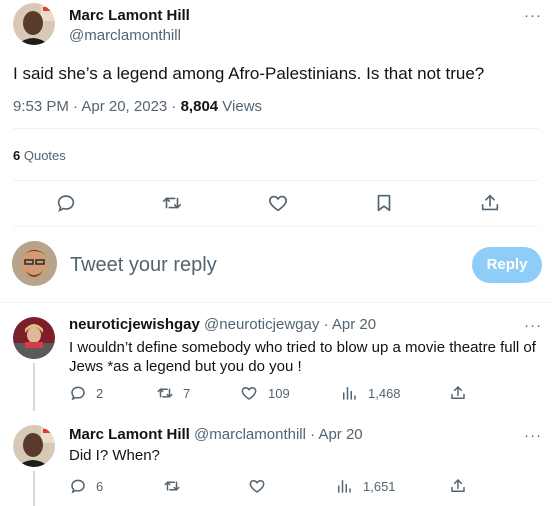 The image size is (552, 506). What do you see at coordinates (384, 393) in the screenshot?
I see `view-count: 1,468` at bounding box center [384, 393].